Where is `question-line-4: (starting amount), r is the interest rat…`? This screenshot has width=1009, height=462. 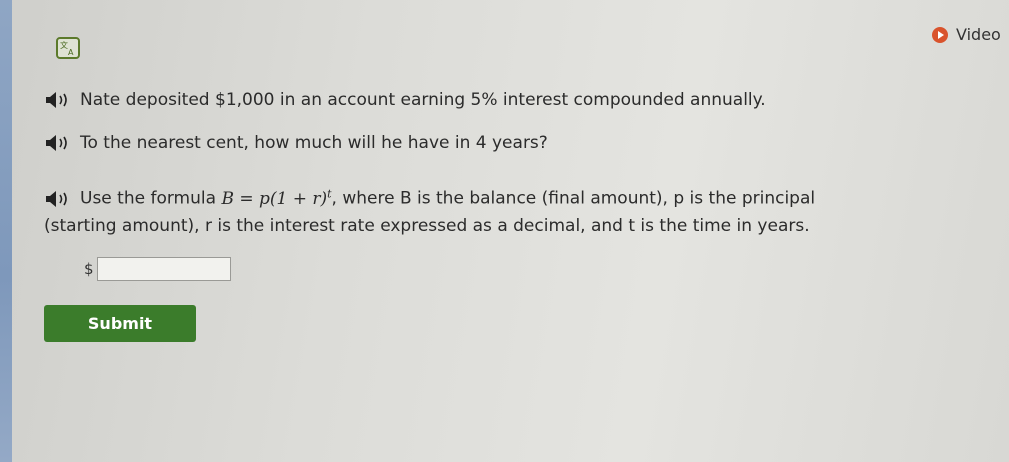
question-line-4: (starting amount), r is the interest rat… is located at coordinates (427, 226).